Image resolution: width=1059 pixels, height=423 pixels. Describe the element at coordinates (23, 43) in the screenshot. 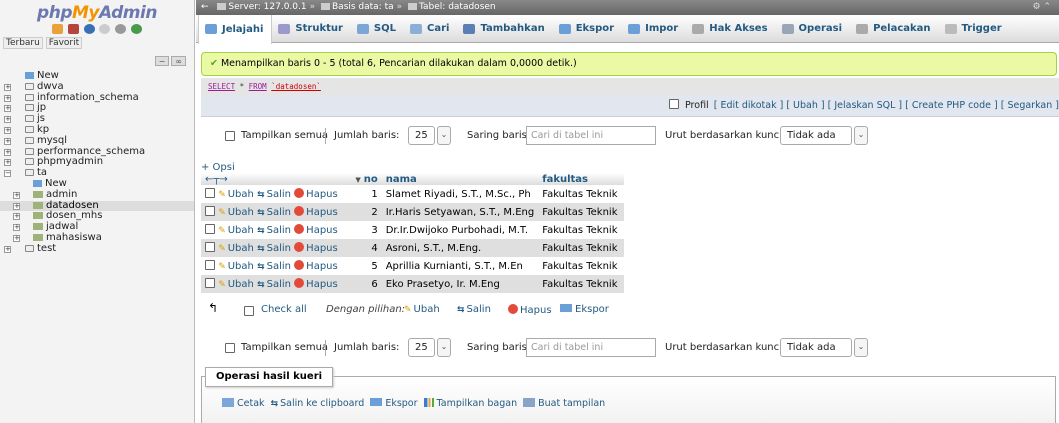

I see `tab-recent: Terbaru` at that location.